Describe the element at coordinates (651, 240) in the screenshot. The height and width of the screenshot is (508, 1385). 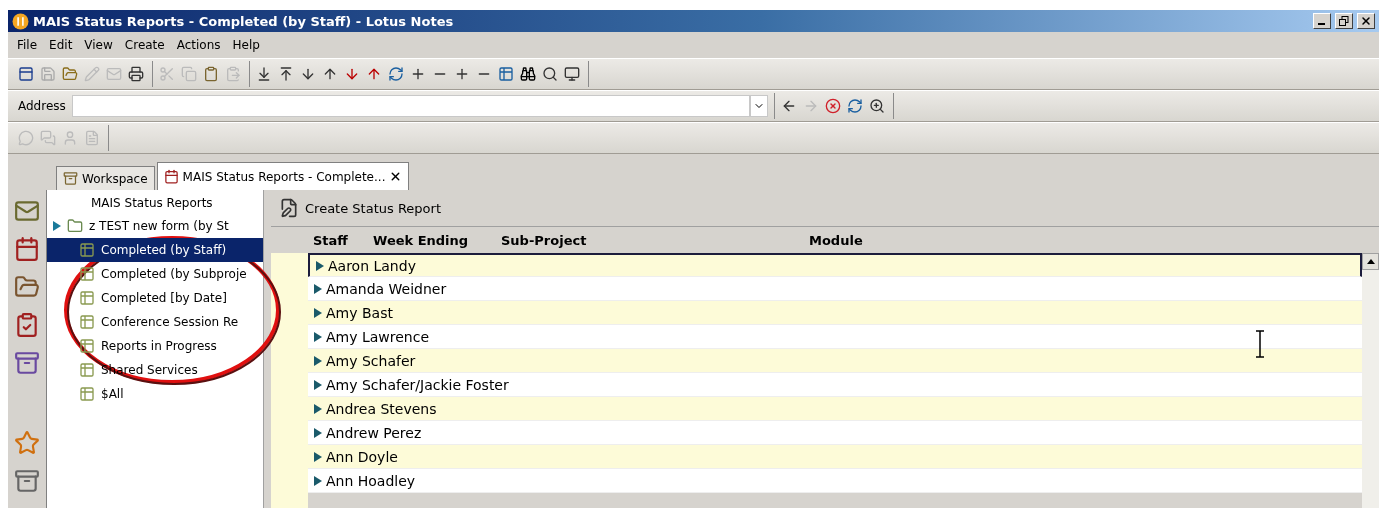
I see `column-header: Sub-Project` at that location.